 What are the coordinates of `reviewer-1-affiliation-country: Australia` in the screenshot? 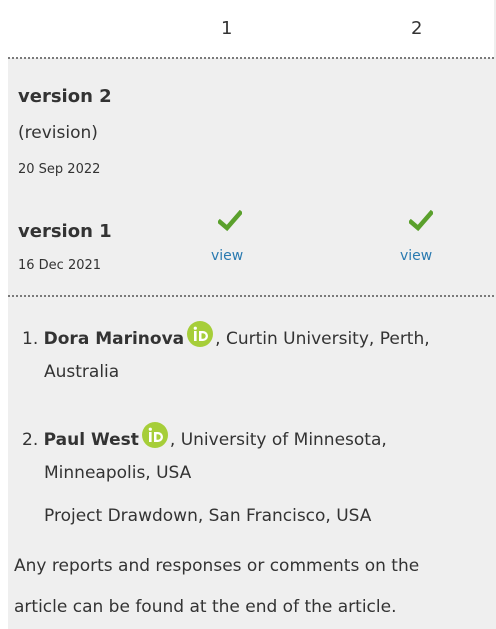 It's located at (82, 372).